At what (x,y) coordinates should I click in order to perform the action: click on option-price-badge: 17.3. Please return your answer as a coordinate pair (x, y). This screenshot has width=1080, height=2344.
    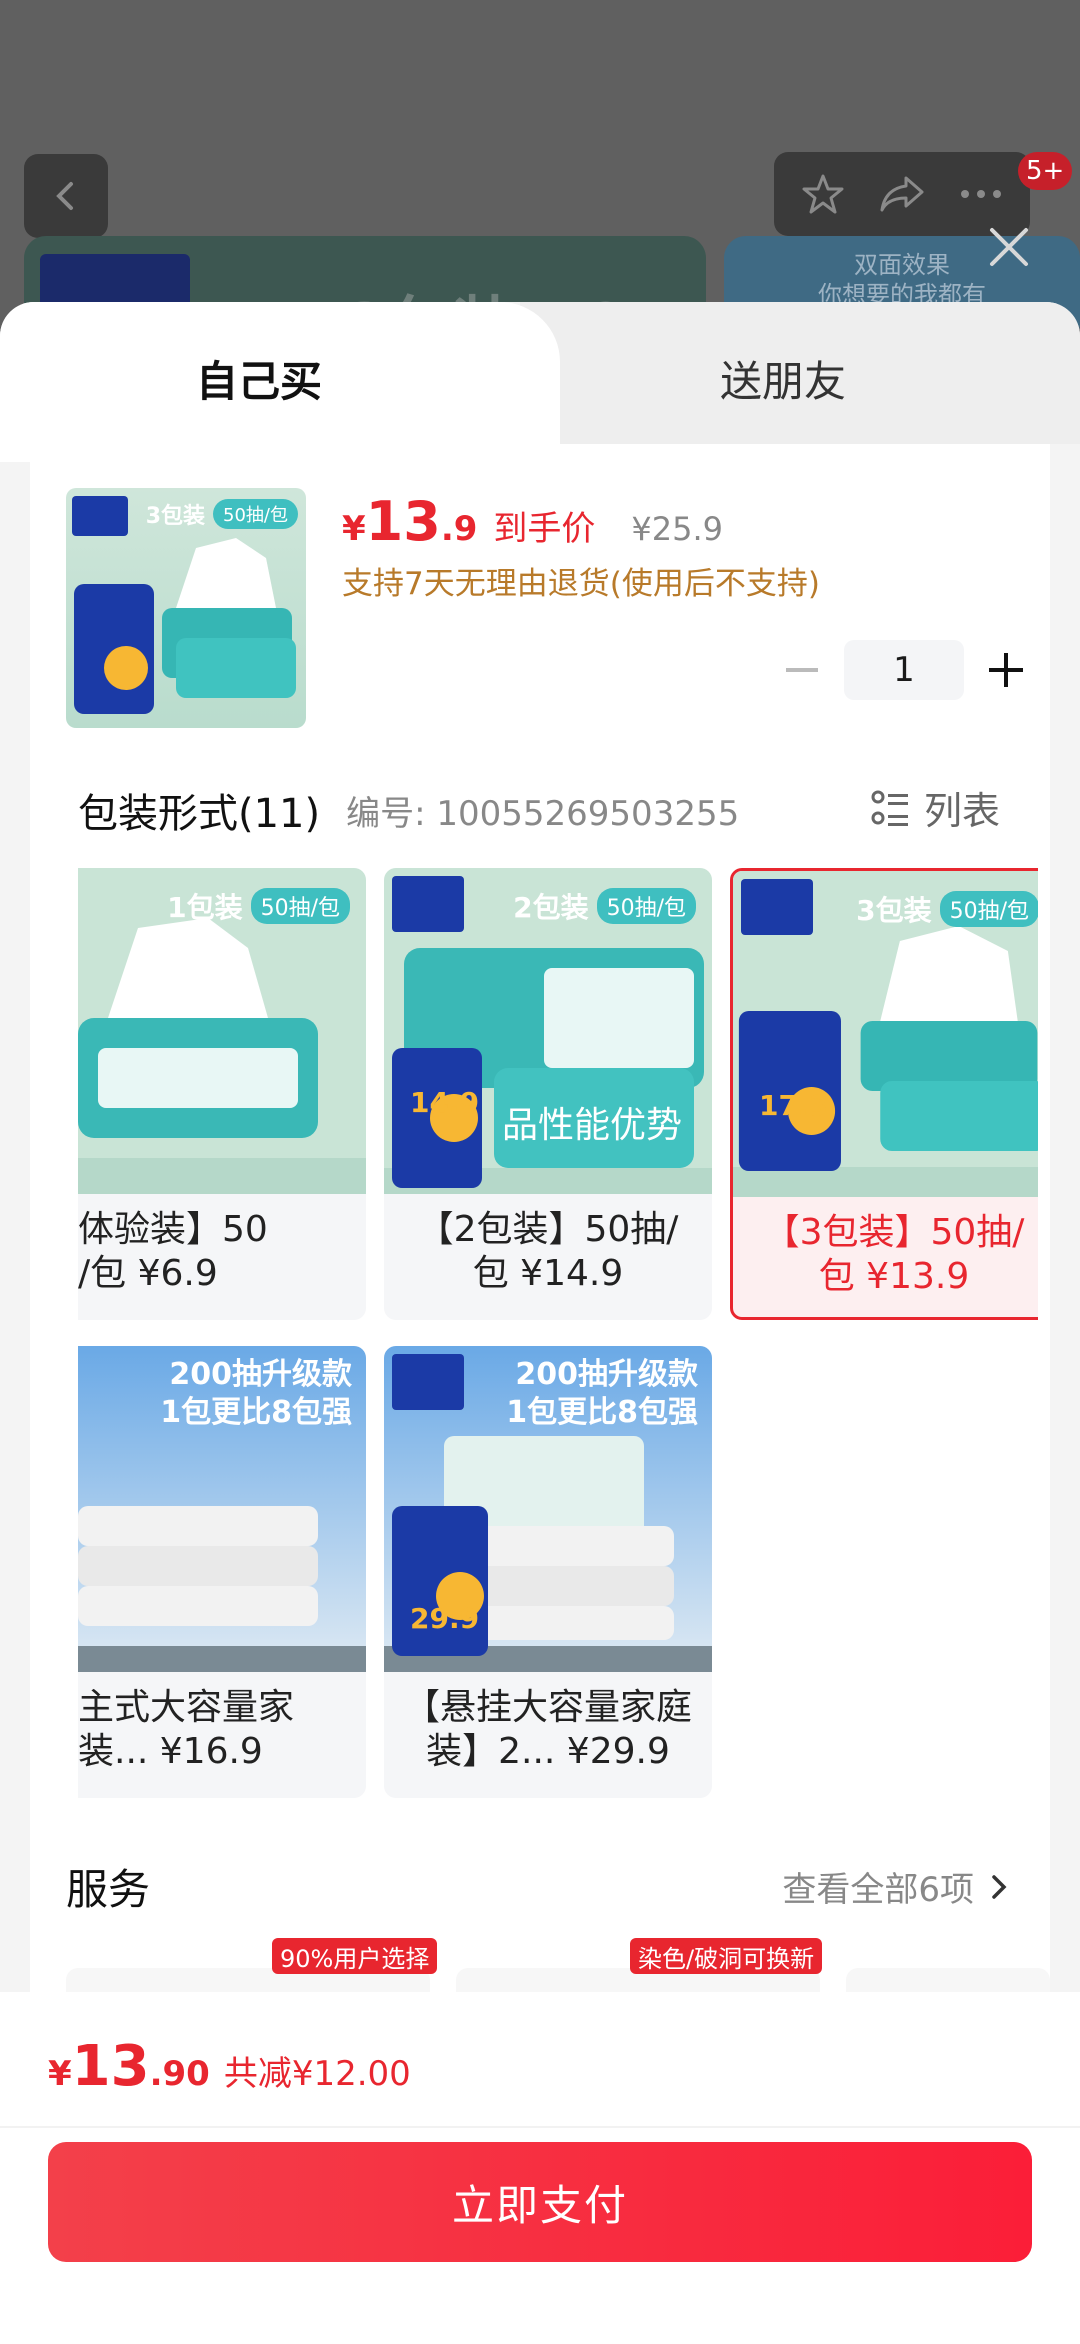
    Looking at the image, I should click on (794, 1105).